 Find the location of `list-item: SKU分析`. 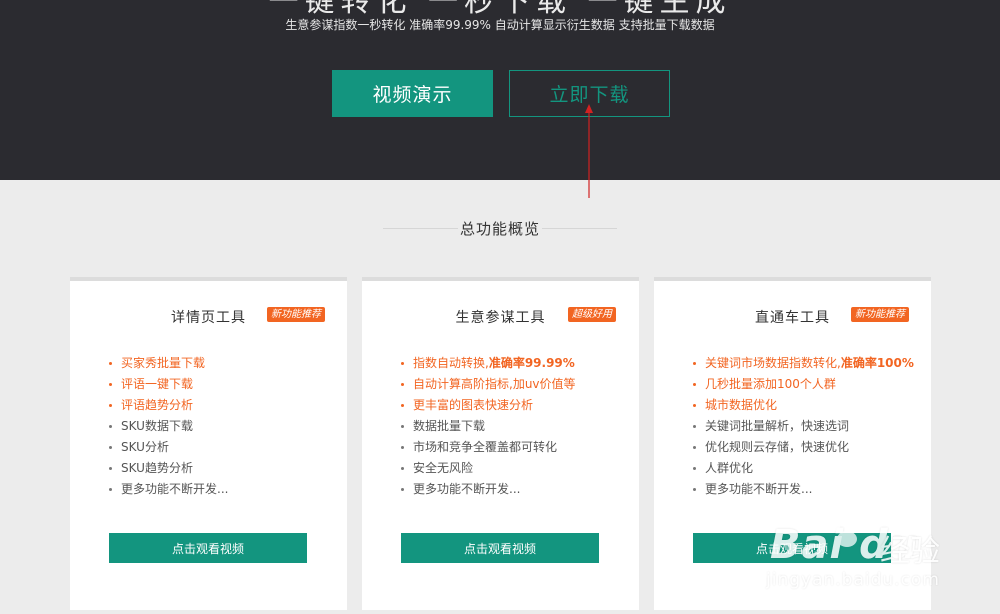

list-item: SKU分析 is located at coordinates (168, 447).